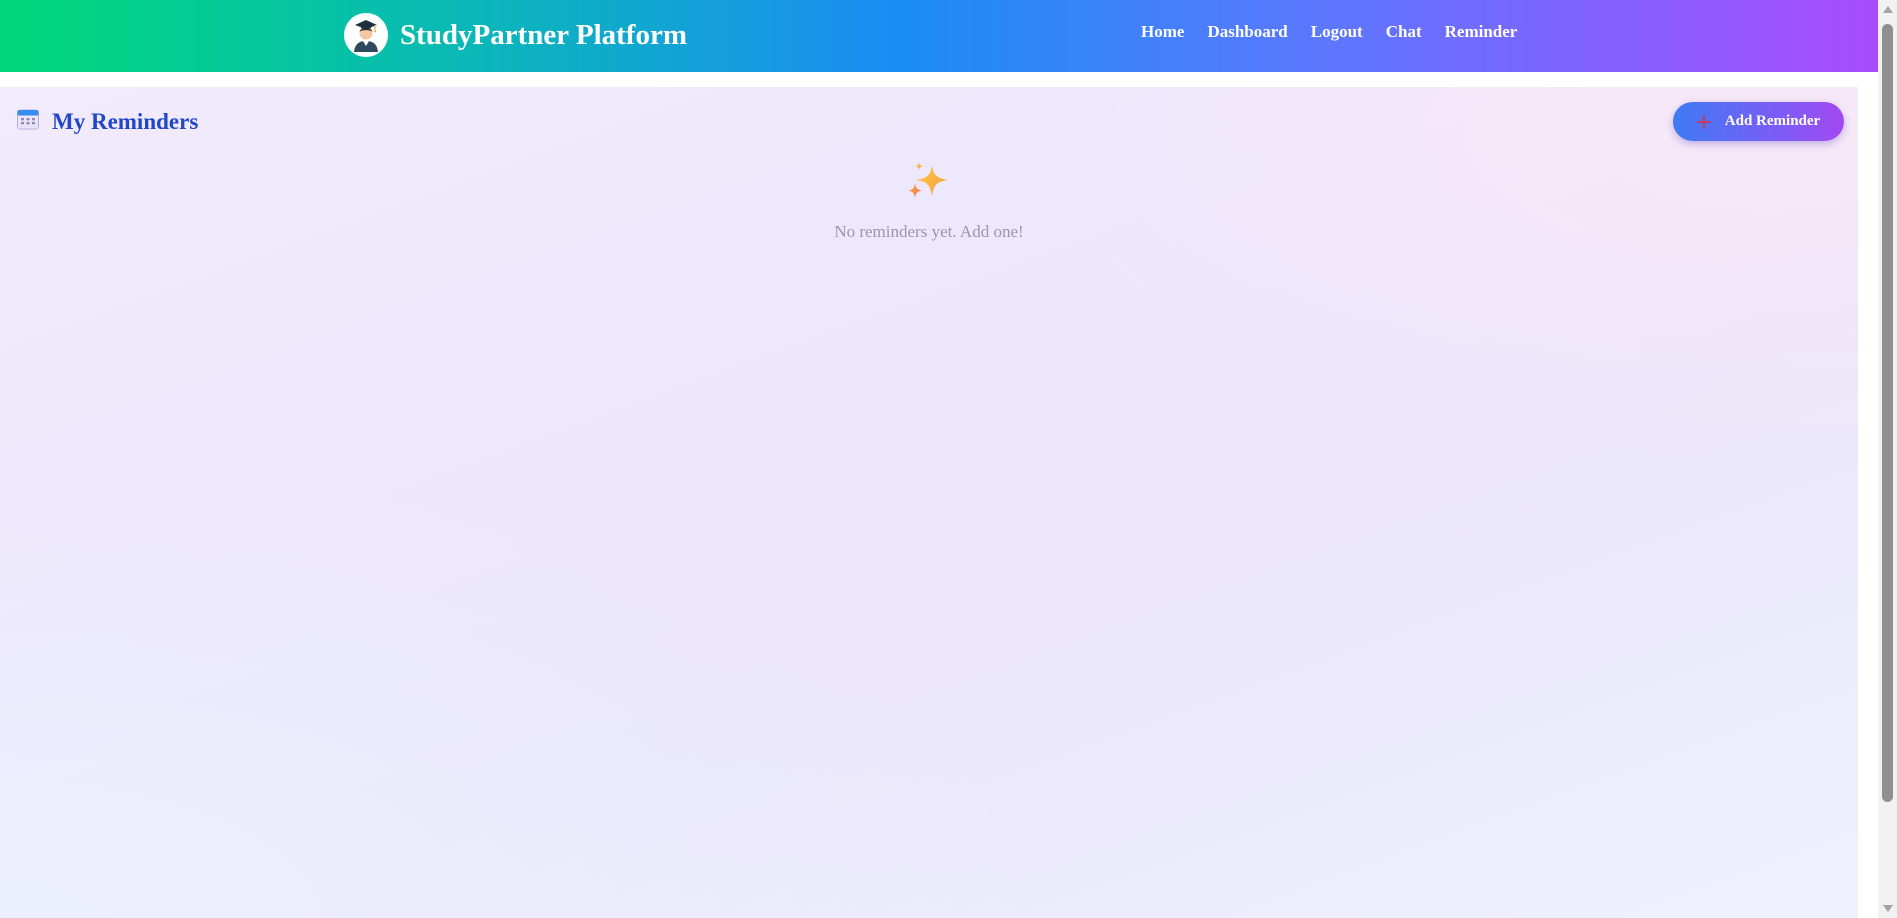 This screenshot has width=1897, height=918. What do you see at coordinates (1247, 32) in the screenshot?
I see `nav-dashboard-link: Dashboard` at bounding box center [1247, 32].